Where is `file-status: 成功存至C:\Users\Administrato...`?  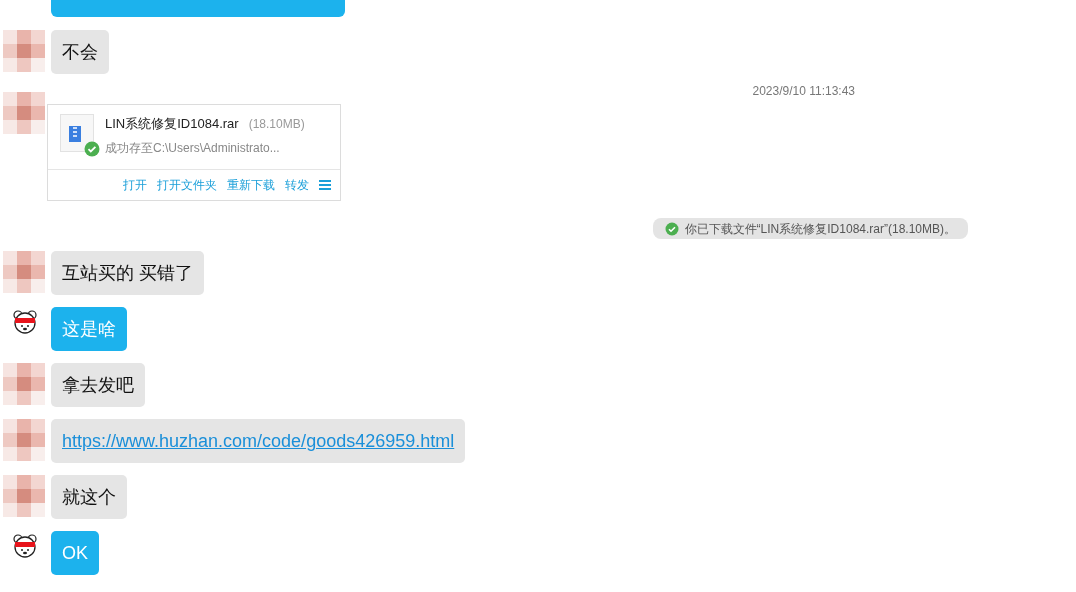
file-status: 成功存至C:\Users\Administrato... is located at coordinates (193, 148).